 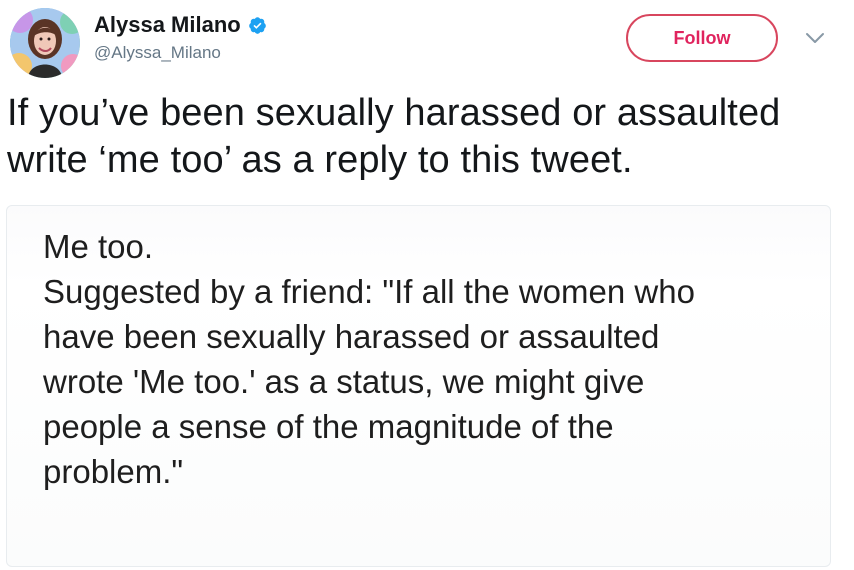 What do you see at coordinates (257, 25) in the screenshot?
I see `verified-badge-icon` at bounding box center [257, 25].